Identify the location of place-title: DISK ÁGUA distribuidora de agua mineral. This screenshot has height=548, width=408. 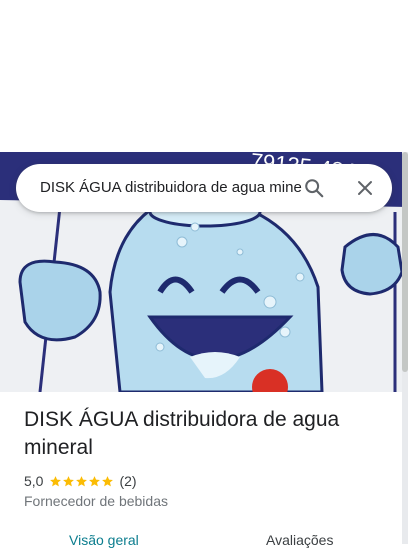
(182, 433).